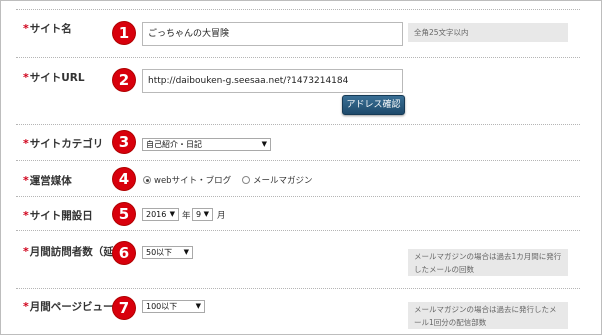 The height and width of the screenshot is (335, 602). Describe the element at coordinates (488, 262) in the screenshot. I see `visitors-hint: メールマガジンの場合は過去1カ月間に発行したメールの回数` at that location.